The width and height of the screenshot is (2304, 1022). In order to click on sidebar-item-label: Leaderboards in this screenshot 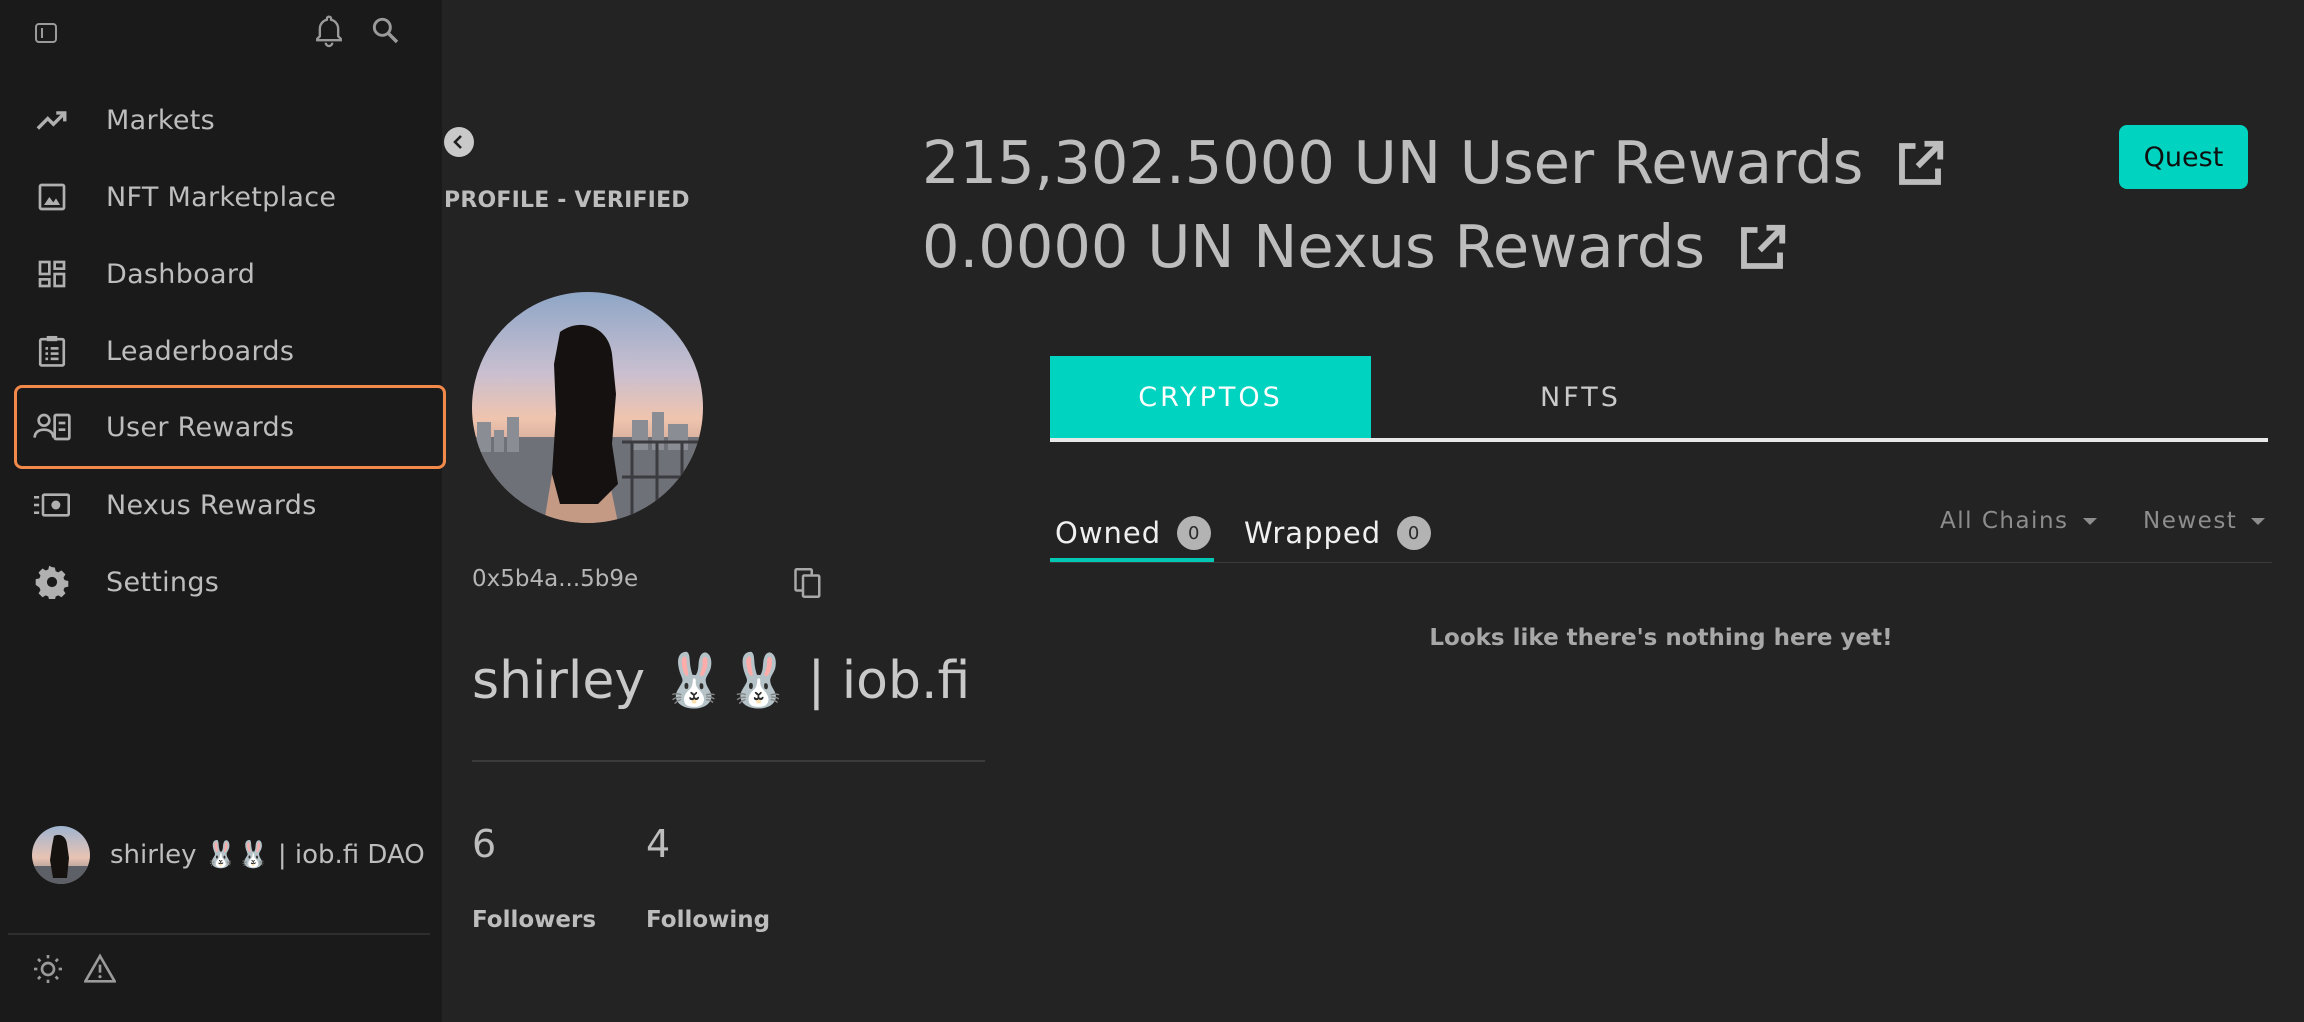, I will do `click(200, 351)`.